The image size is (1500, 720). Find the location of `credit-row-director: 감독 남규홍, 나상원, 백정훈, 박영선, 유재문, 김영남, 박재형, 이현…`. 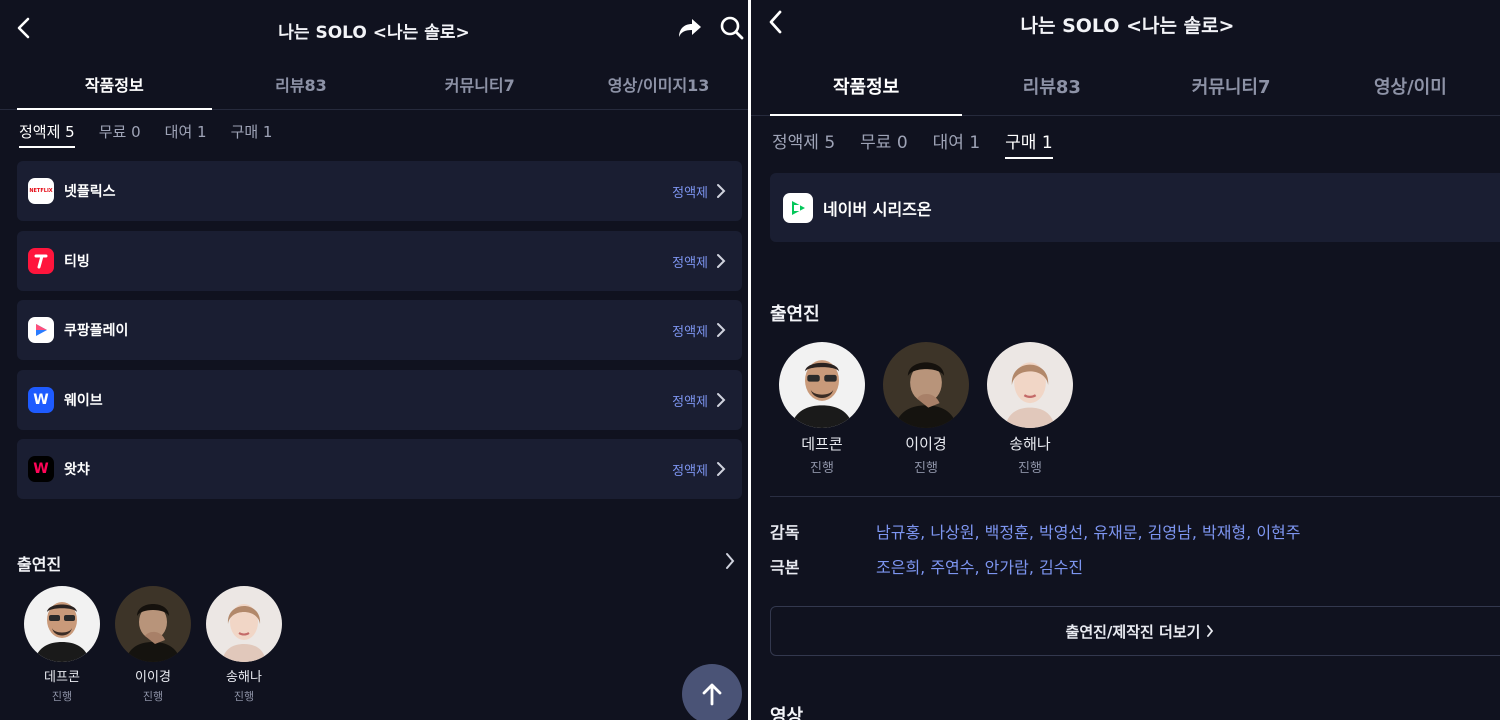

credit-row-director: 감독 남규홍, 나상원, 백정훈, 박영선, 유재문, 김영남, 박재형, 이현… is located at coordinates (1035, 531).